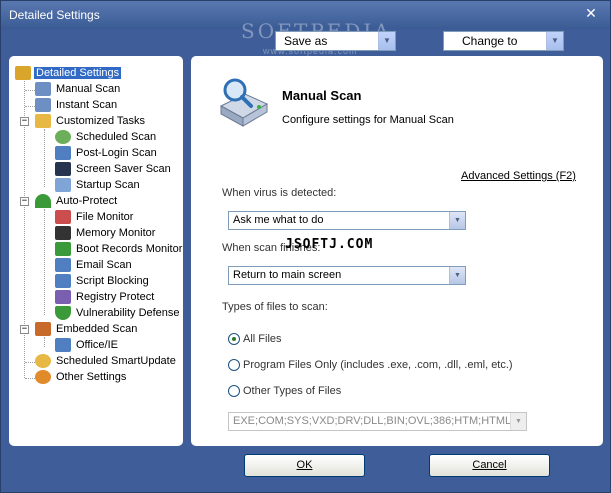 The image size is (611, 493). I want to click on update-icon, so click(43, 361).